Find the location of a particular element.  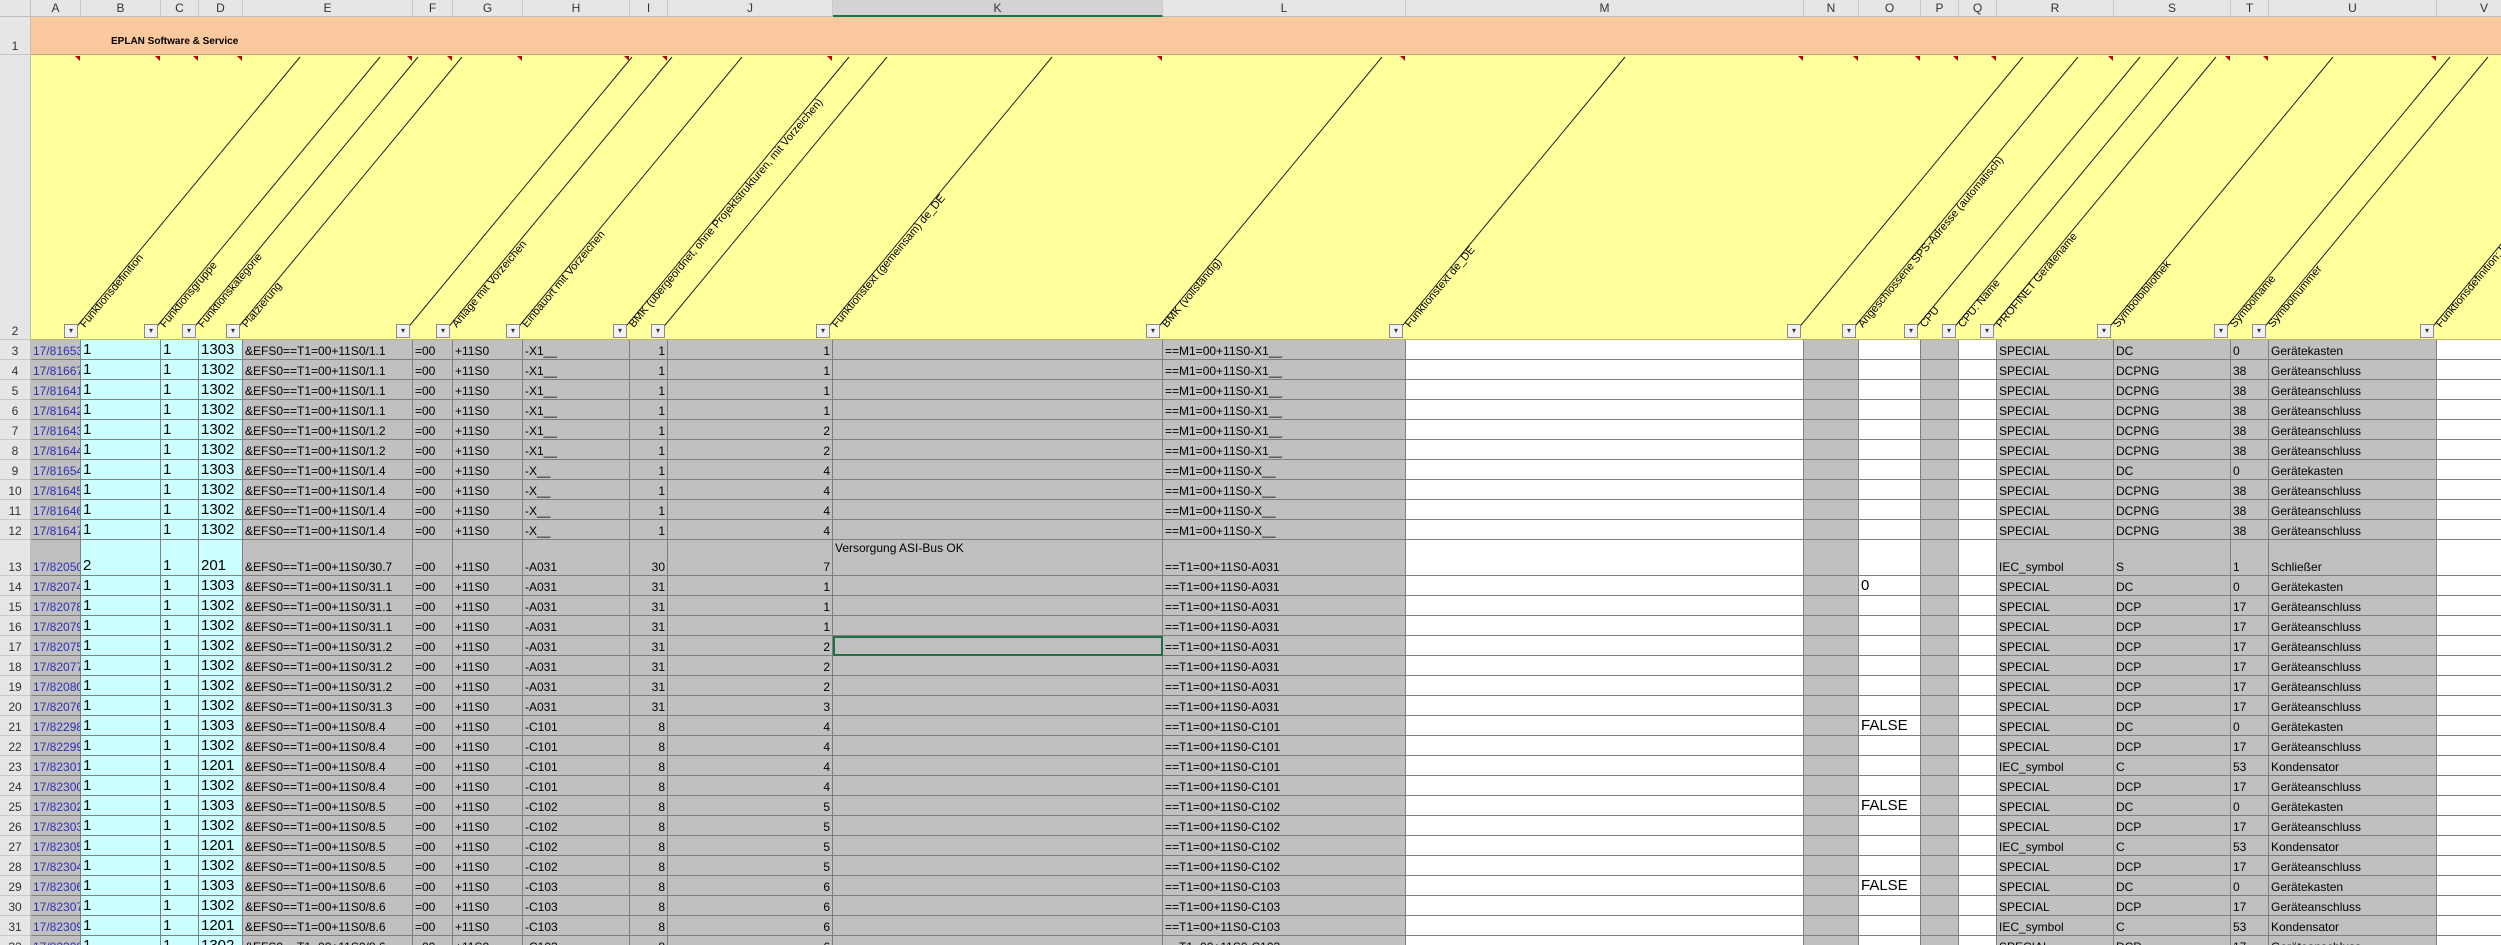

cell-q30 is located at coordinates (1978, 906).